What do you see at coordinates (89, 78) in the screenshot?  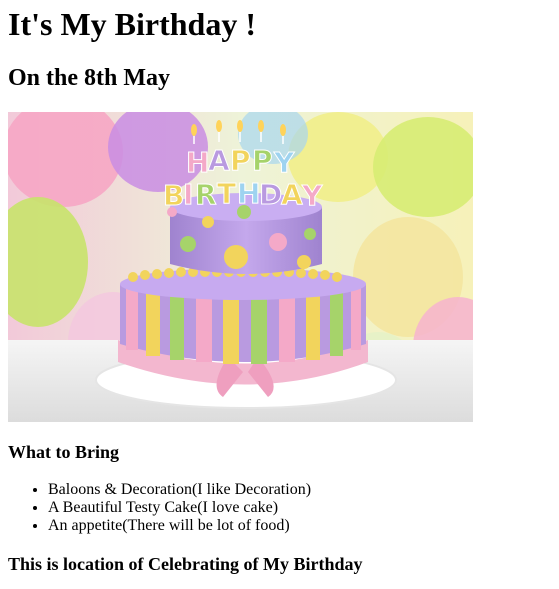 I see `page-subtitle: On the 8th May` at bounding box center [89, 78].